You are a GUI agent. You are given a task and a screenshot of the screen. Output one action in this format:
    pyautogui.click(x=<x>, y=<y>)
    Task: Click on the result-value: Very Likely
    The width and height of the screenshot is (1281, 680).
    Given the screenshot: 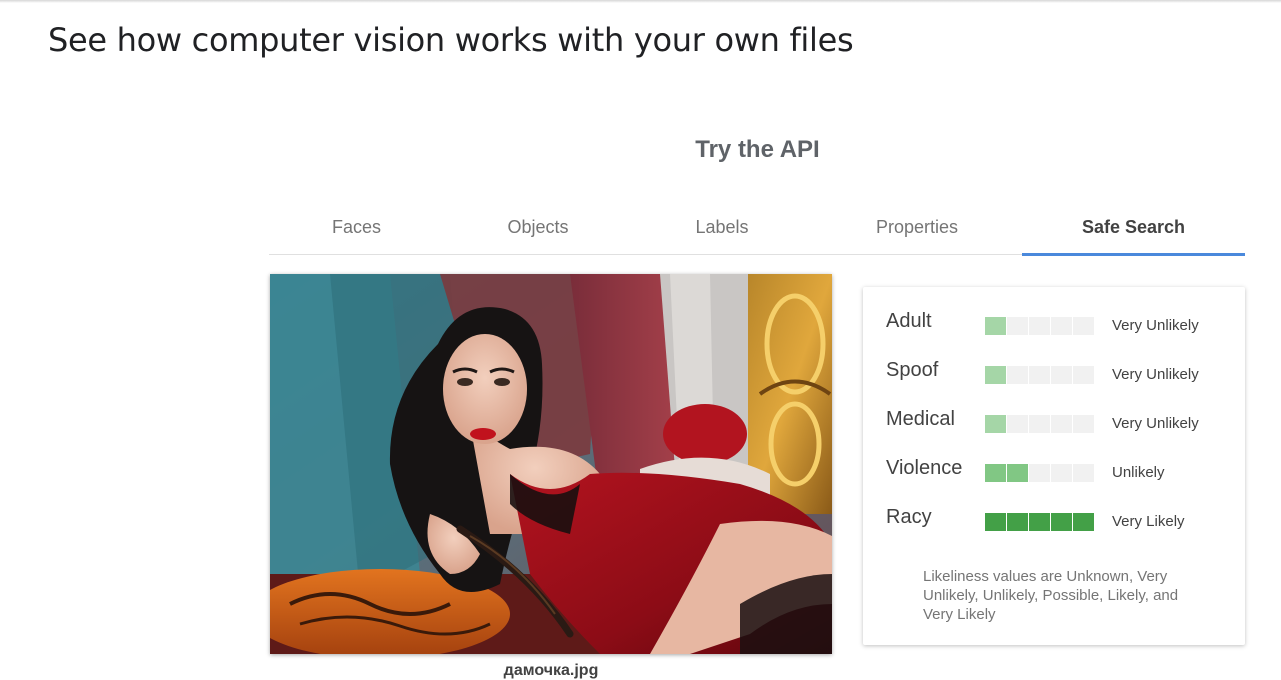 What is the action you would take?
    pyautogui.click(x=1148, y=521)
    